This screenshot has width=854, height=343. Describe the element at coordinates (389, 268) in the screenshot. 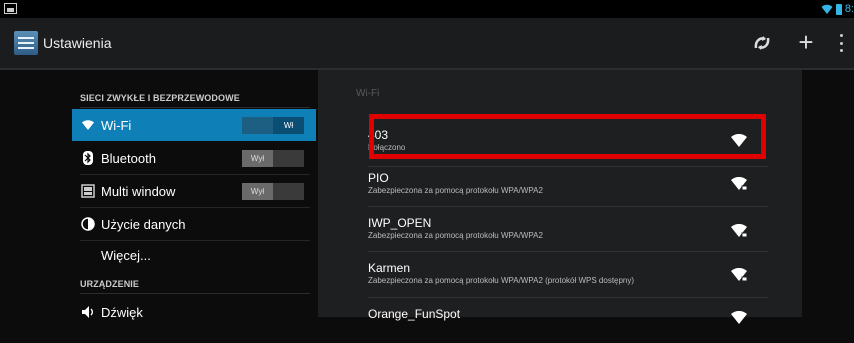

I see `network-name: Karmen` at that location.